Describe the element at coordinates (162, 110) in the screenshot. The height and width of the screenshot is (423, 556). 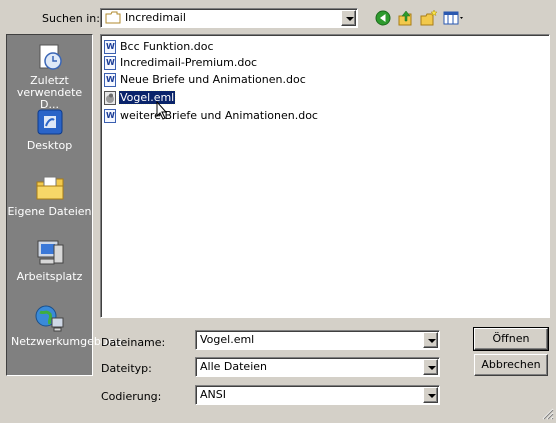
I see `mouse-cursor-icon` at that location.